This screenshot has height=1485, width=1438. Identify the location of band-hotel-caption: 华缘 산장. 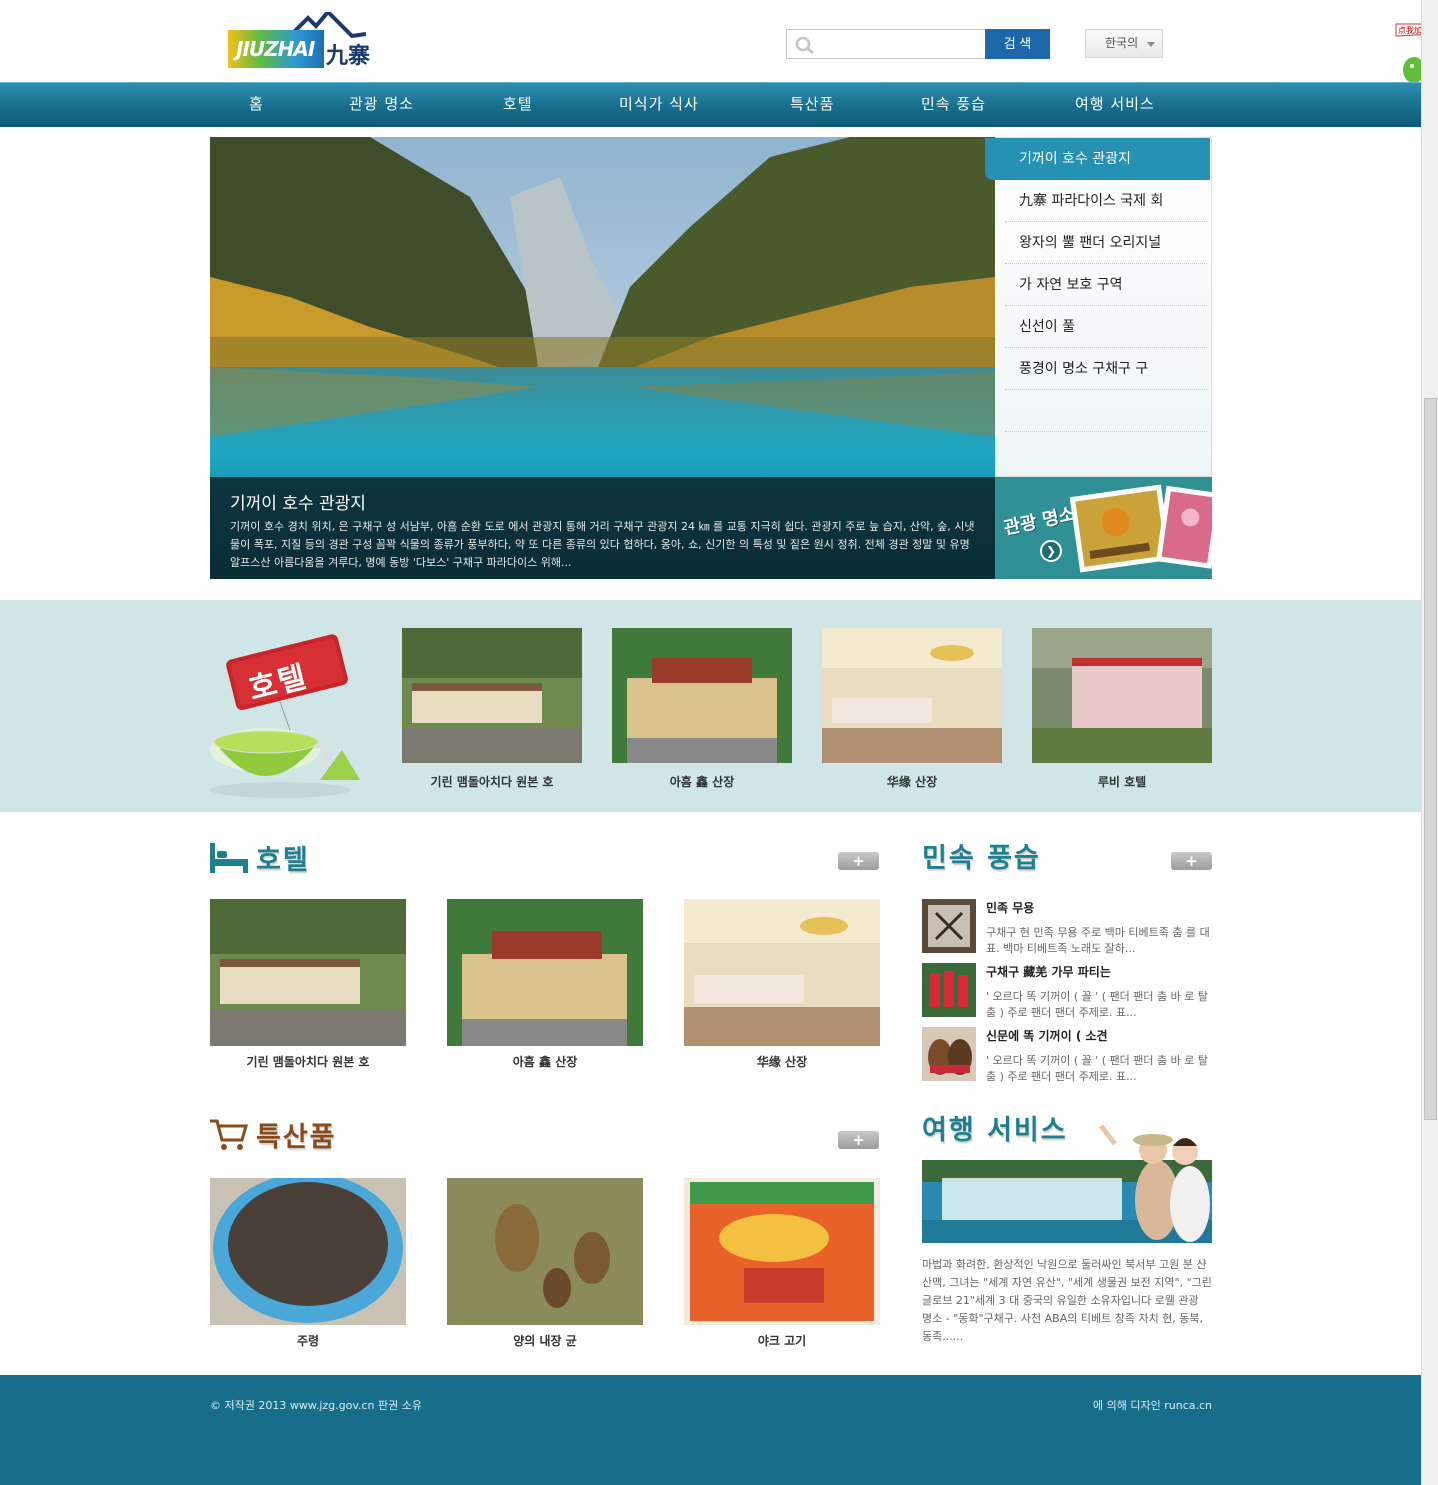
(912, 782).